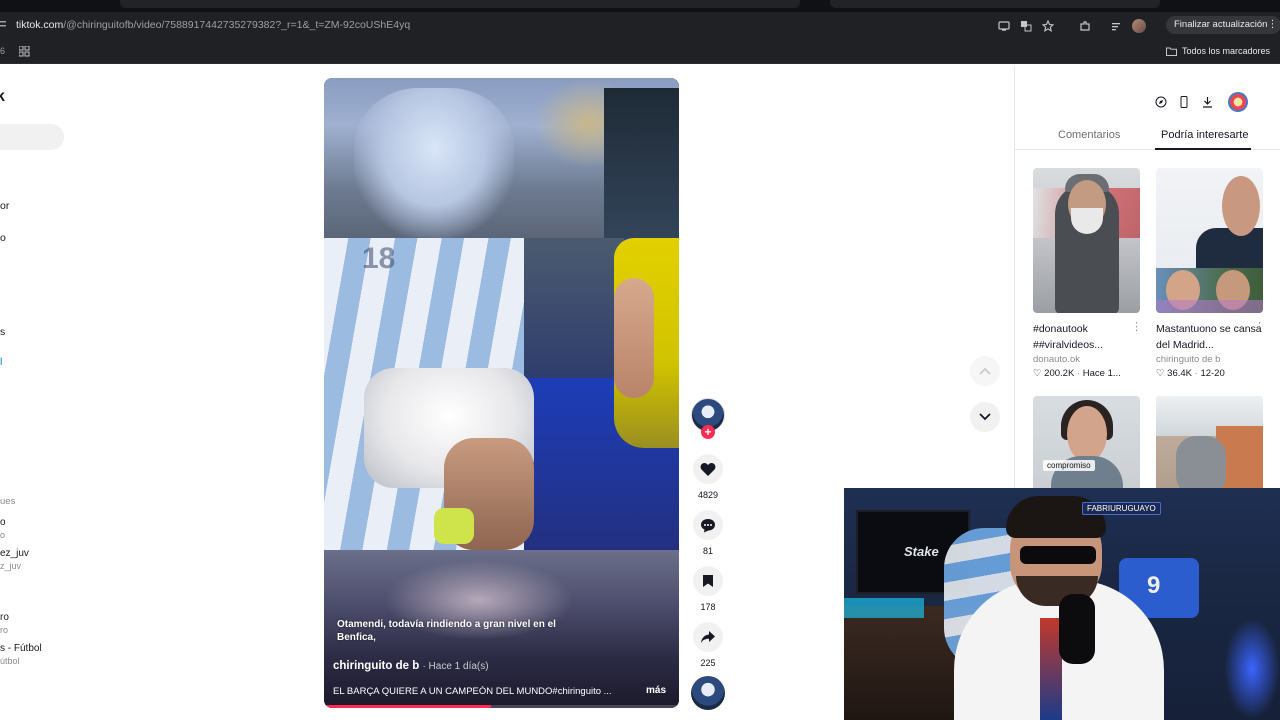 The height and width of the screenshot is (720, 1280). Describe the element at coordinates (1139, 26) in the screenshot. I see `profile-avatar` at that location.